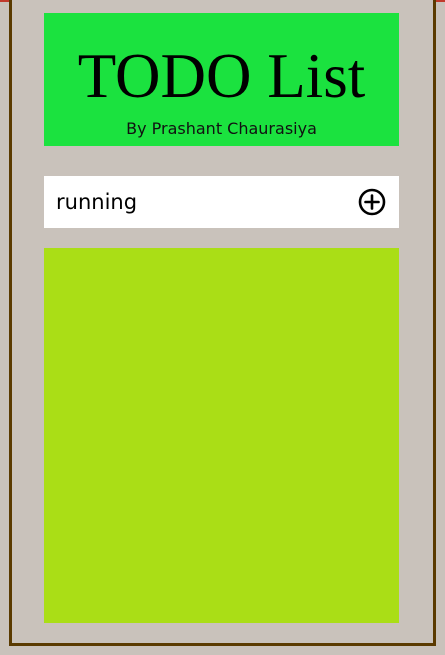 The image size is (445, 655). I want to click on app-title: TODO List, so click(221, 76).